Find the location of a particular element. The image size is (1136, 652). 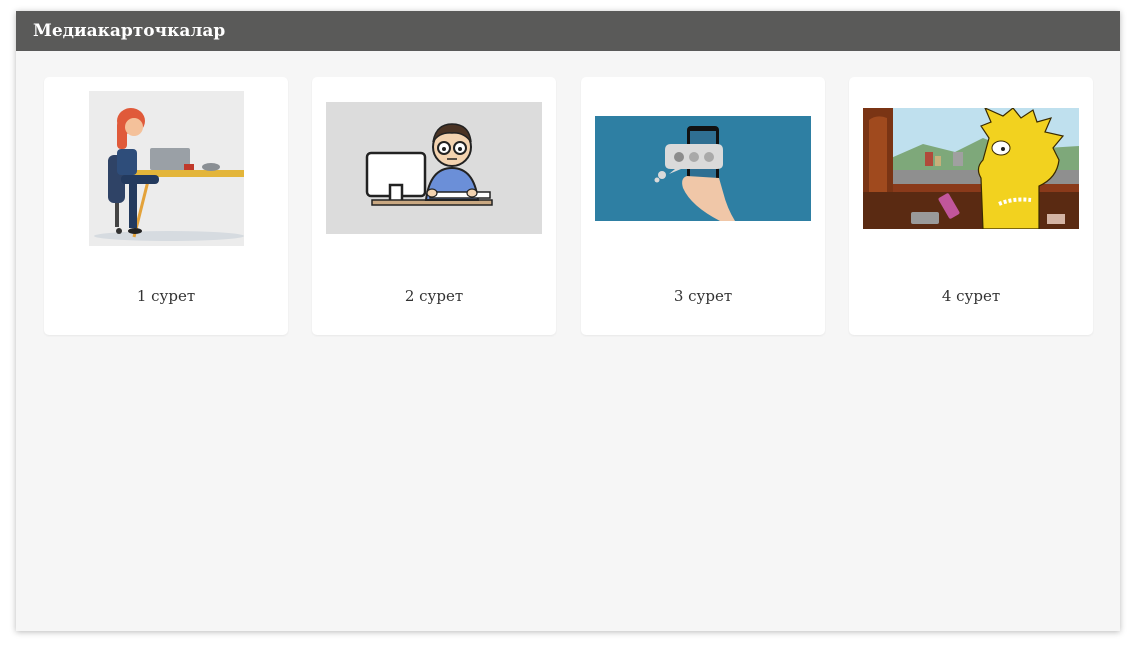

panel-header: Медиакарточкалар is located at coordinates (568, 31).